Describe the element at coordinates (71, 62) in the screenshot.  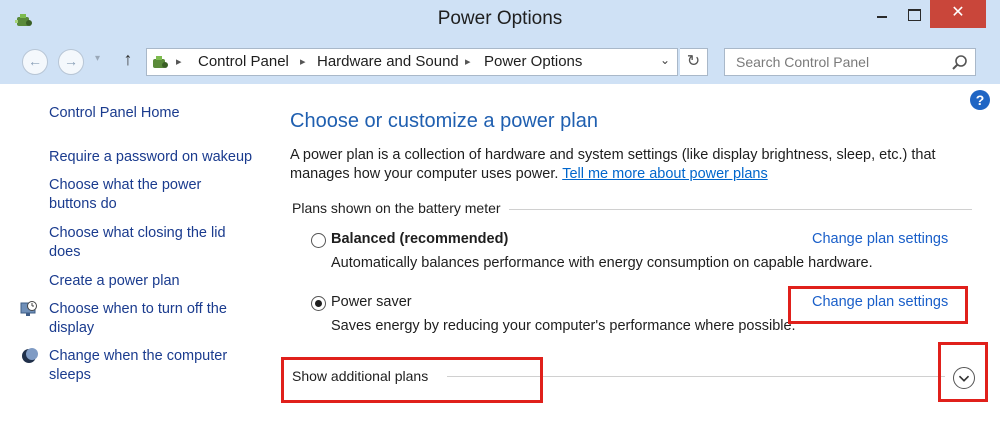
I see `forward-button: →` at that location.